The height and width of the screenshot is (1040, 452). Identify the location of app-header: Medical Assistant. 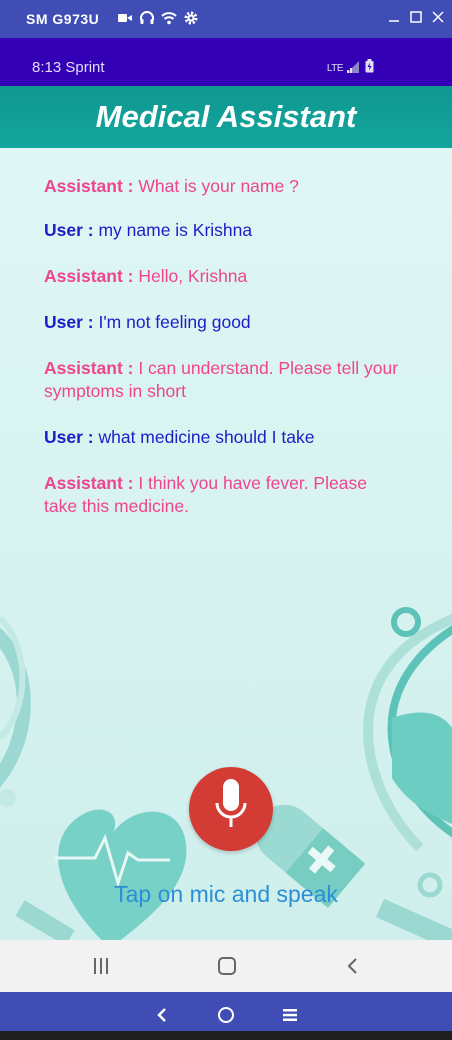
(226, 117).